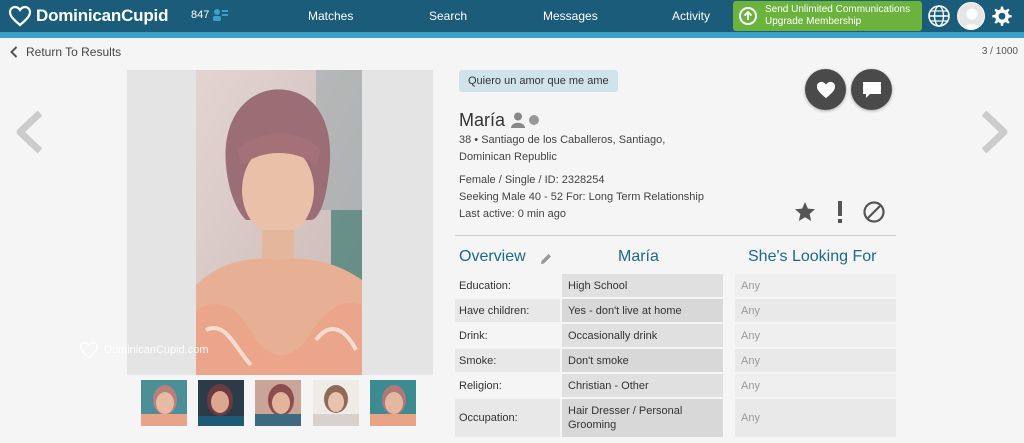 The width and height of the screenshot is (1024, 443). I want to click on row-label: Smoke:, so click(507, 360).